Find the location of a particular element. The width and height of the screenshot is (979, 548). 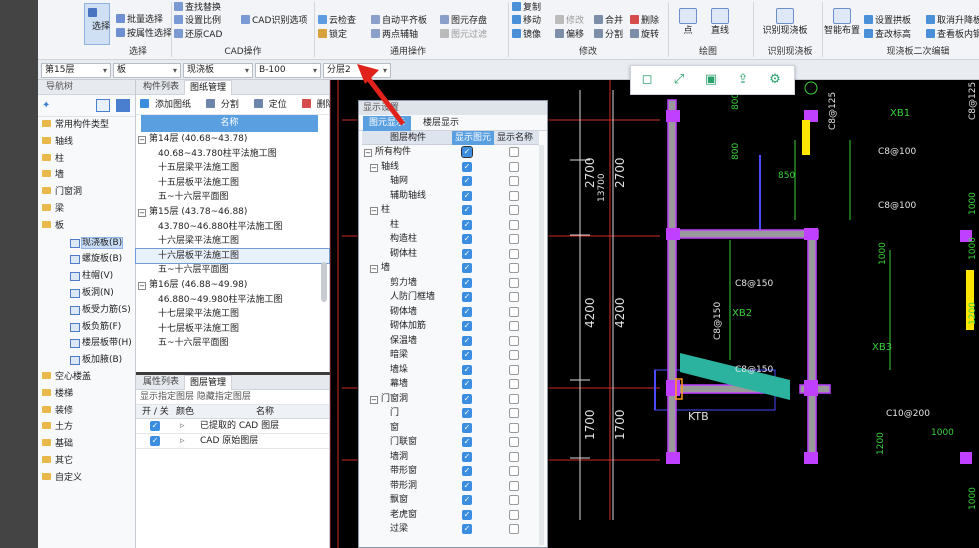

tab-component-list: 构件列表 is located at coordinates (161, 87).